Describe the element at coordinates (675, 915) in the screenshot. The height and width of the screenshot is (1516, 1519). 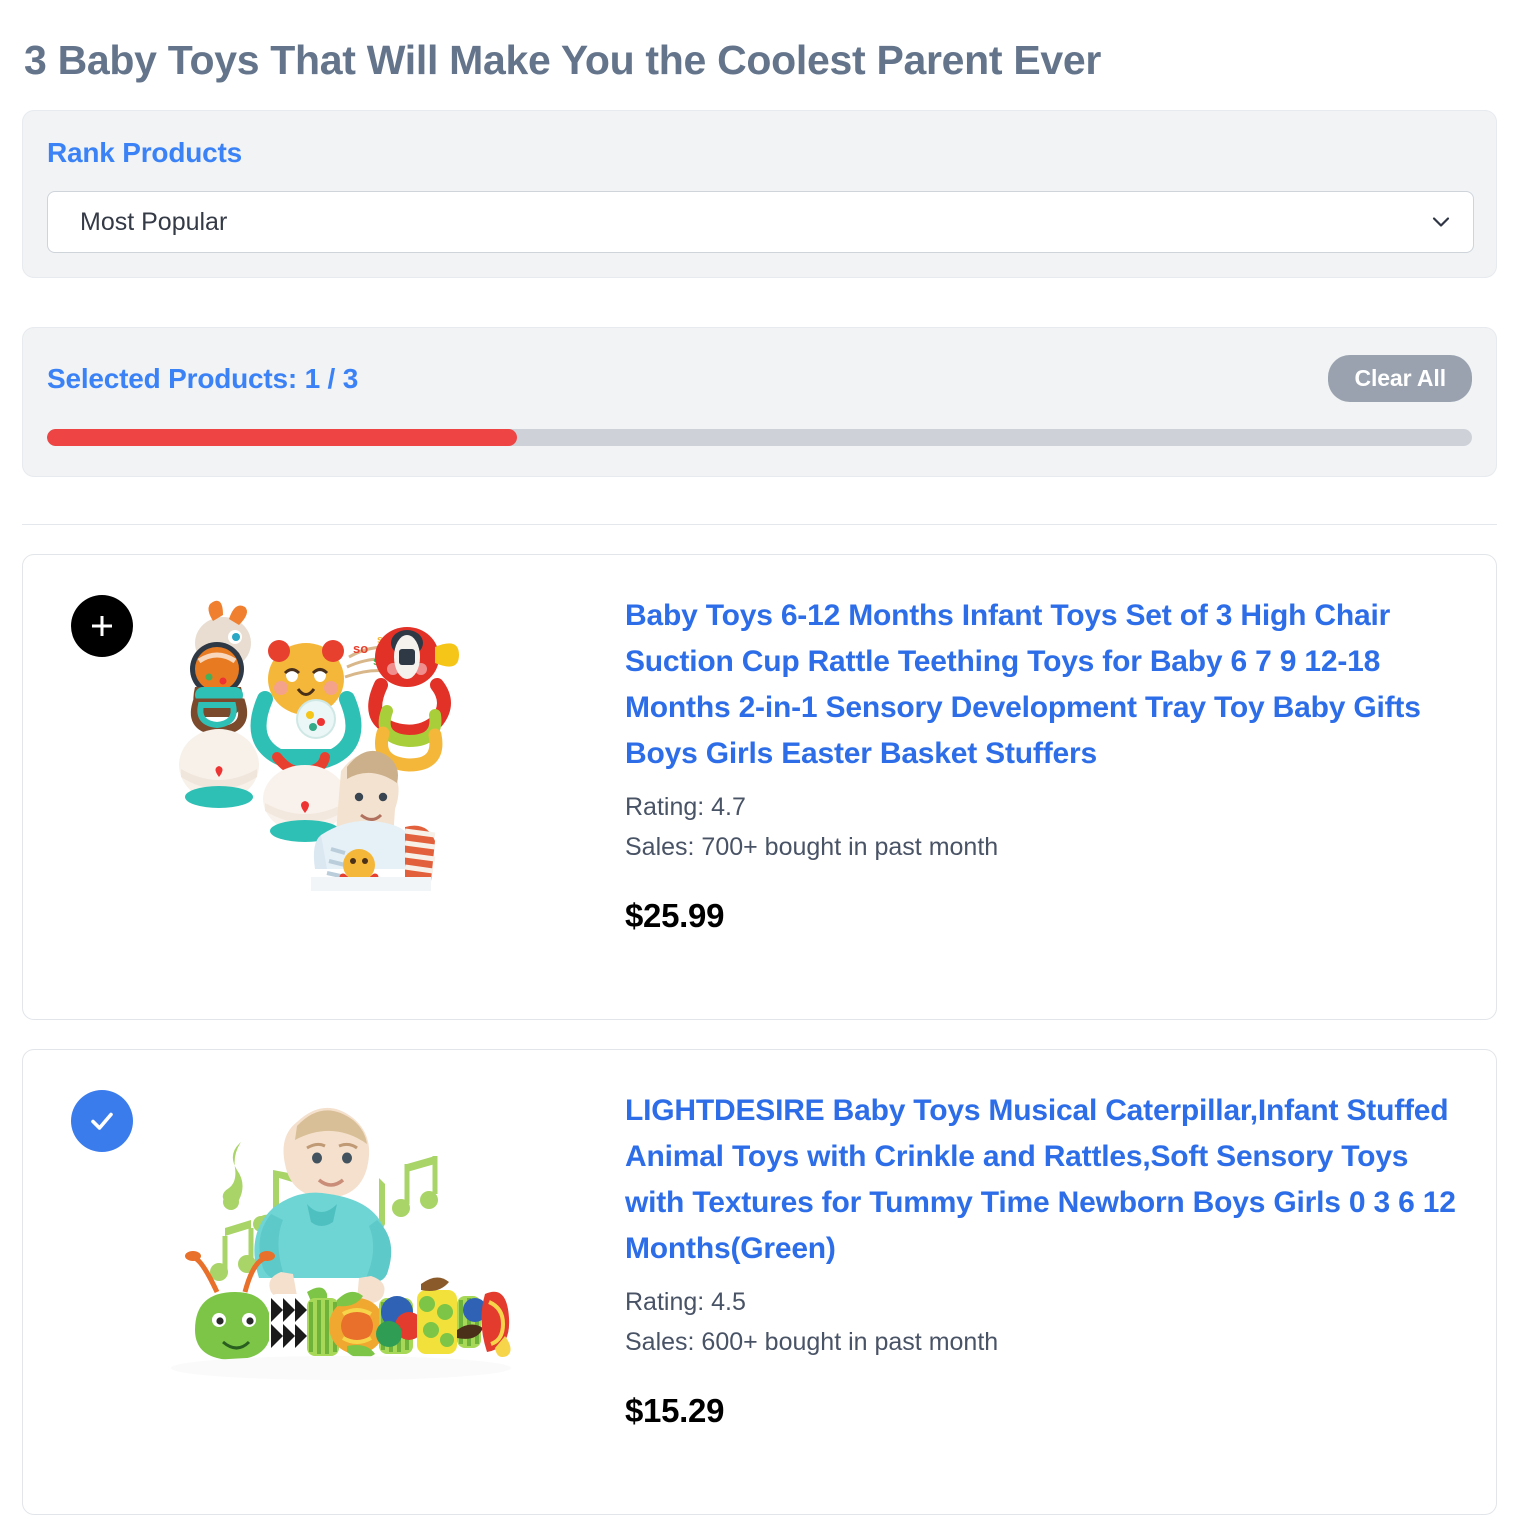
I see `product-price: $25.99` at that location.